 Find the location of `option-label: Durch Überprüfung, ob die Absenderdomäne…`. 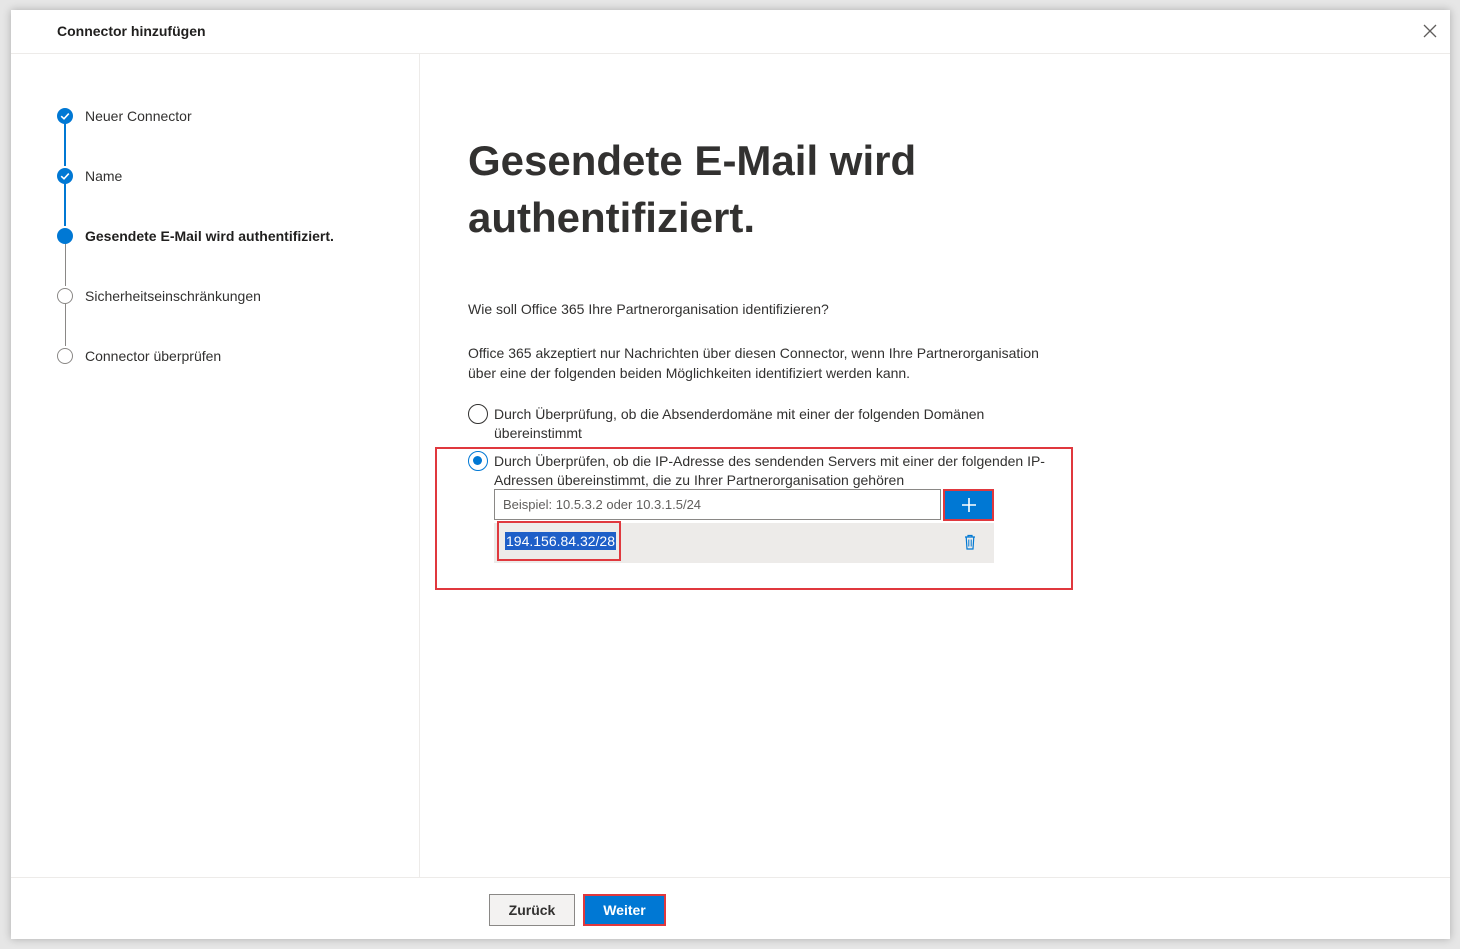

option-label: Durch Überprüfung, ob die Absenderdomäne… is located at coordinates (739, 423).